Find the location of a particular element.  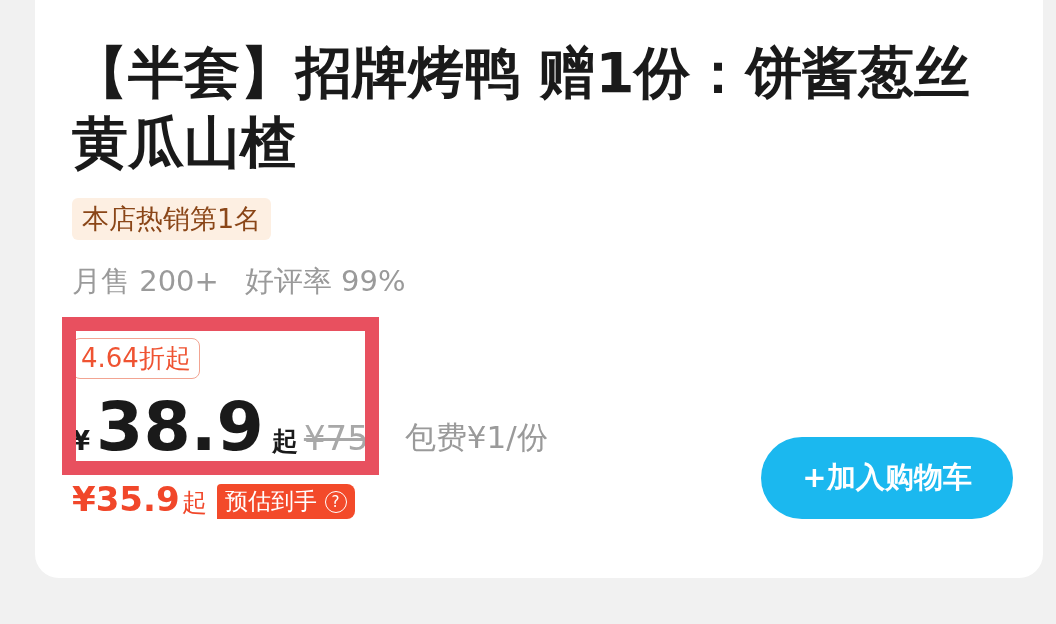

rank-badge: 本店热销第1名 is located at coordinates (172, 219).